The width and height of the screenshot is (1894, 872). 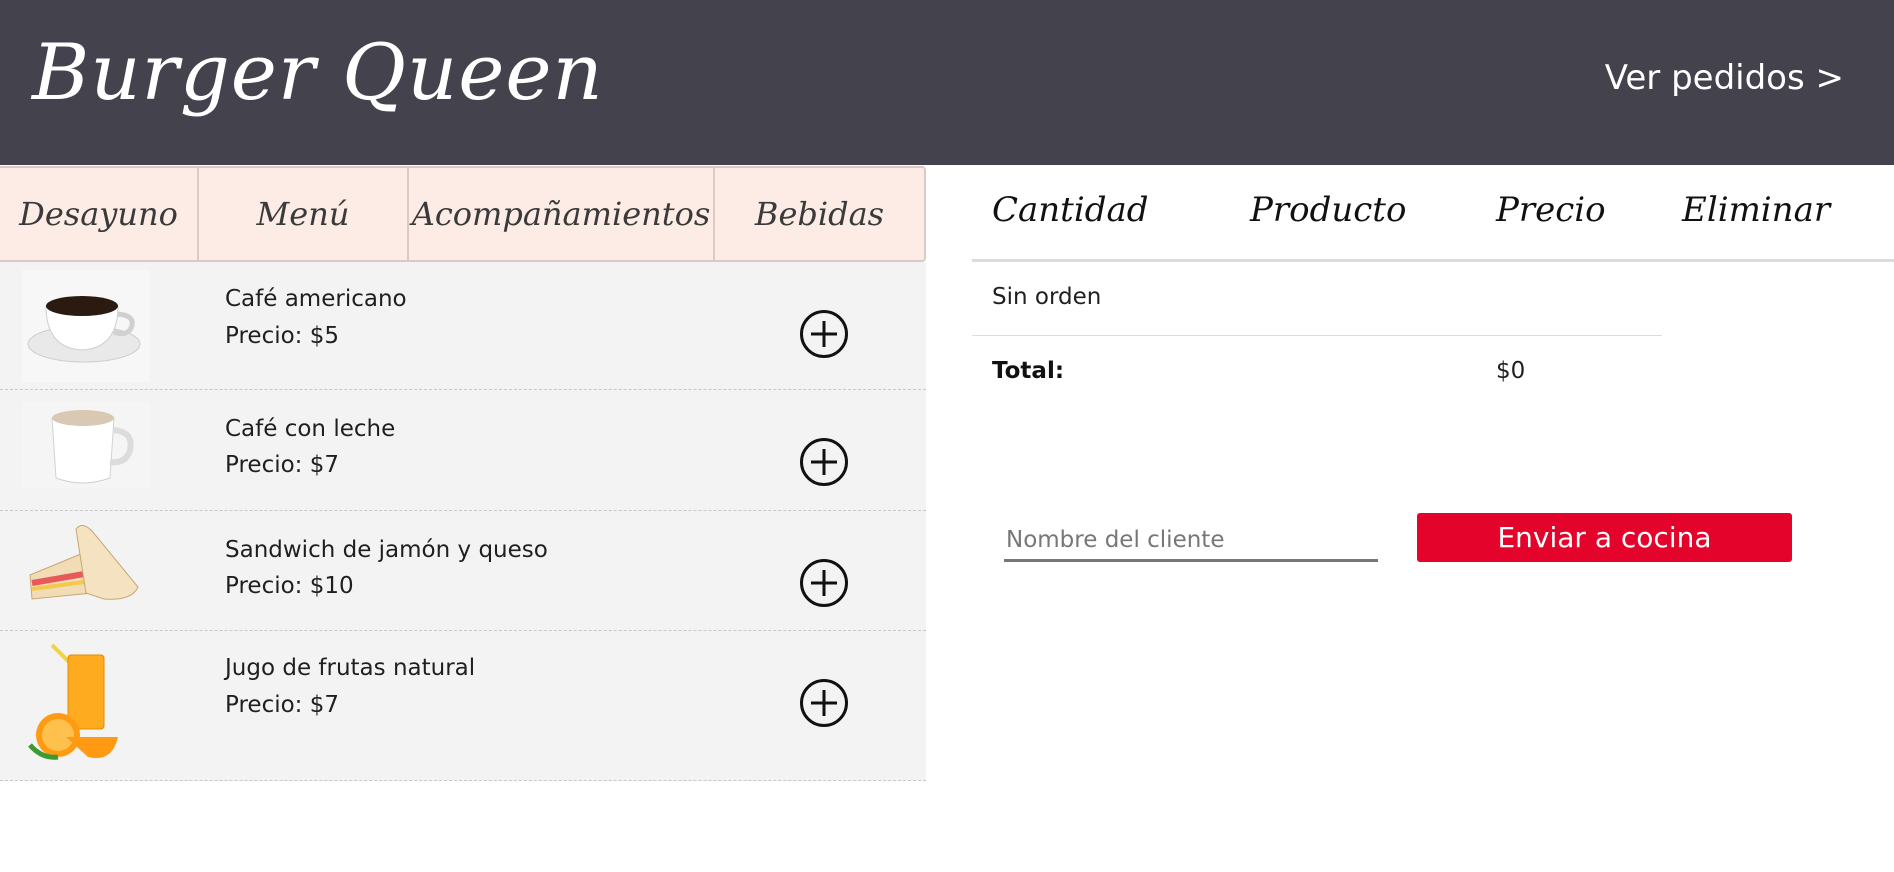 I want to click on product-item: Sandwich de jamón y queso Precio: $10, so click(x=463, y=571).